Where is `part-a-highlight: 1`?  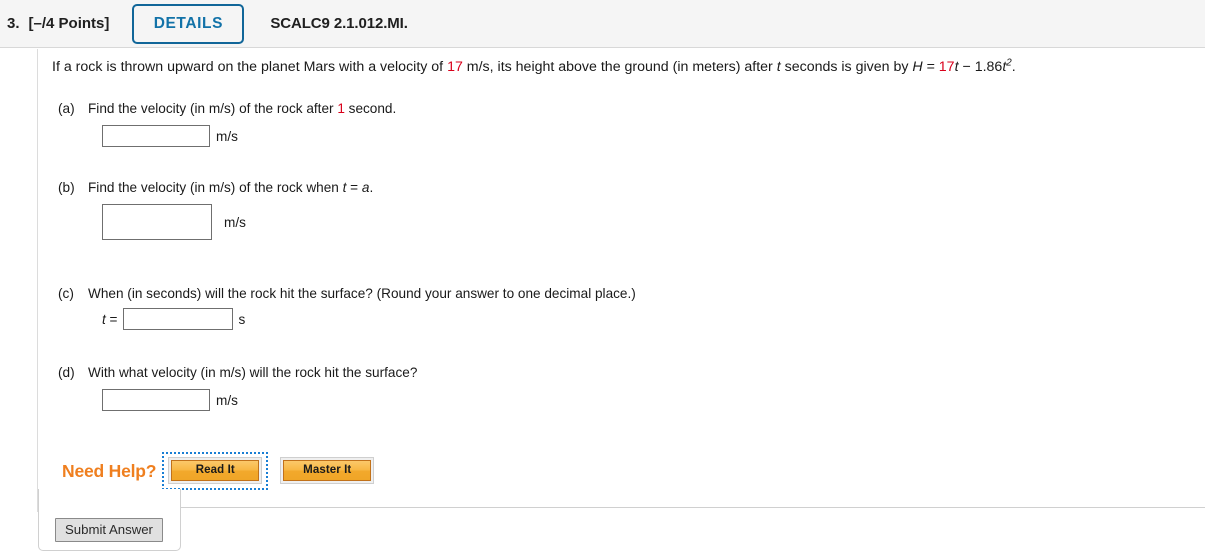
part-a-highlight: 1 is located at coordinates (341, 108).